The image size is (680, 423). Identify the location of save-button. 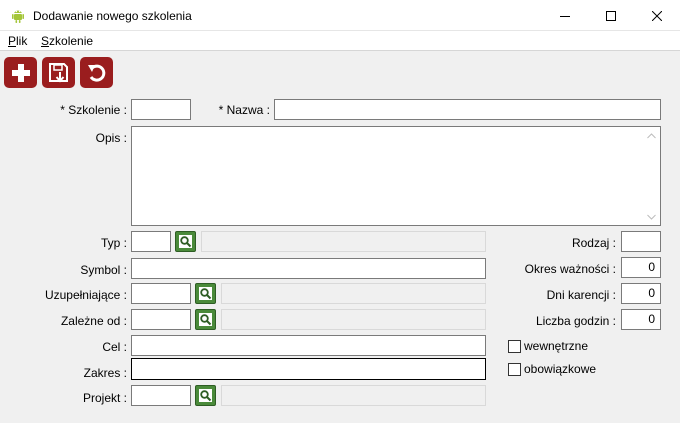
(58, 72).